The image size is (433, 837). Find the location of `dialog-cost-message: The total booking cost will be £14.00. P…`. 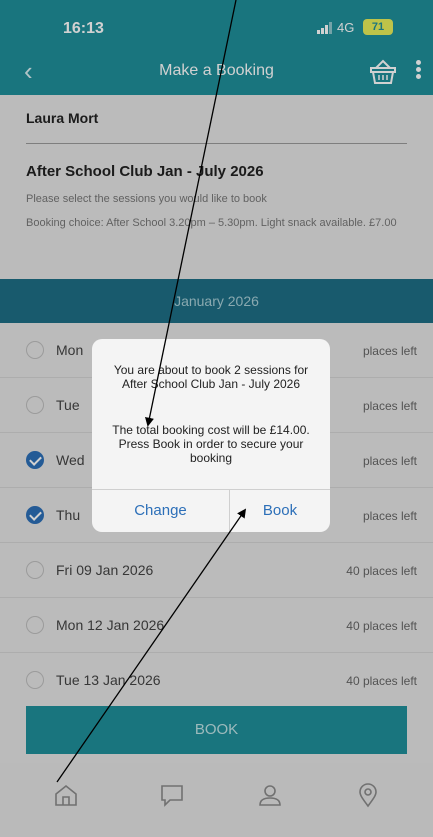

dialog-cost-message: The total booking cost will be £14.00. P… is located at coordinates (211, 444).